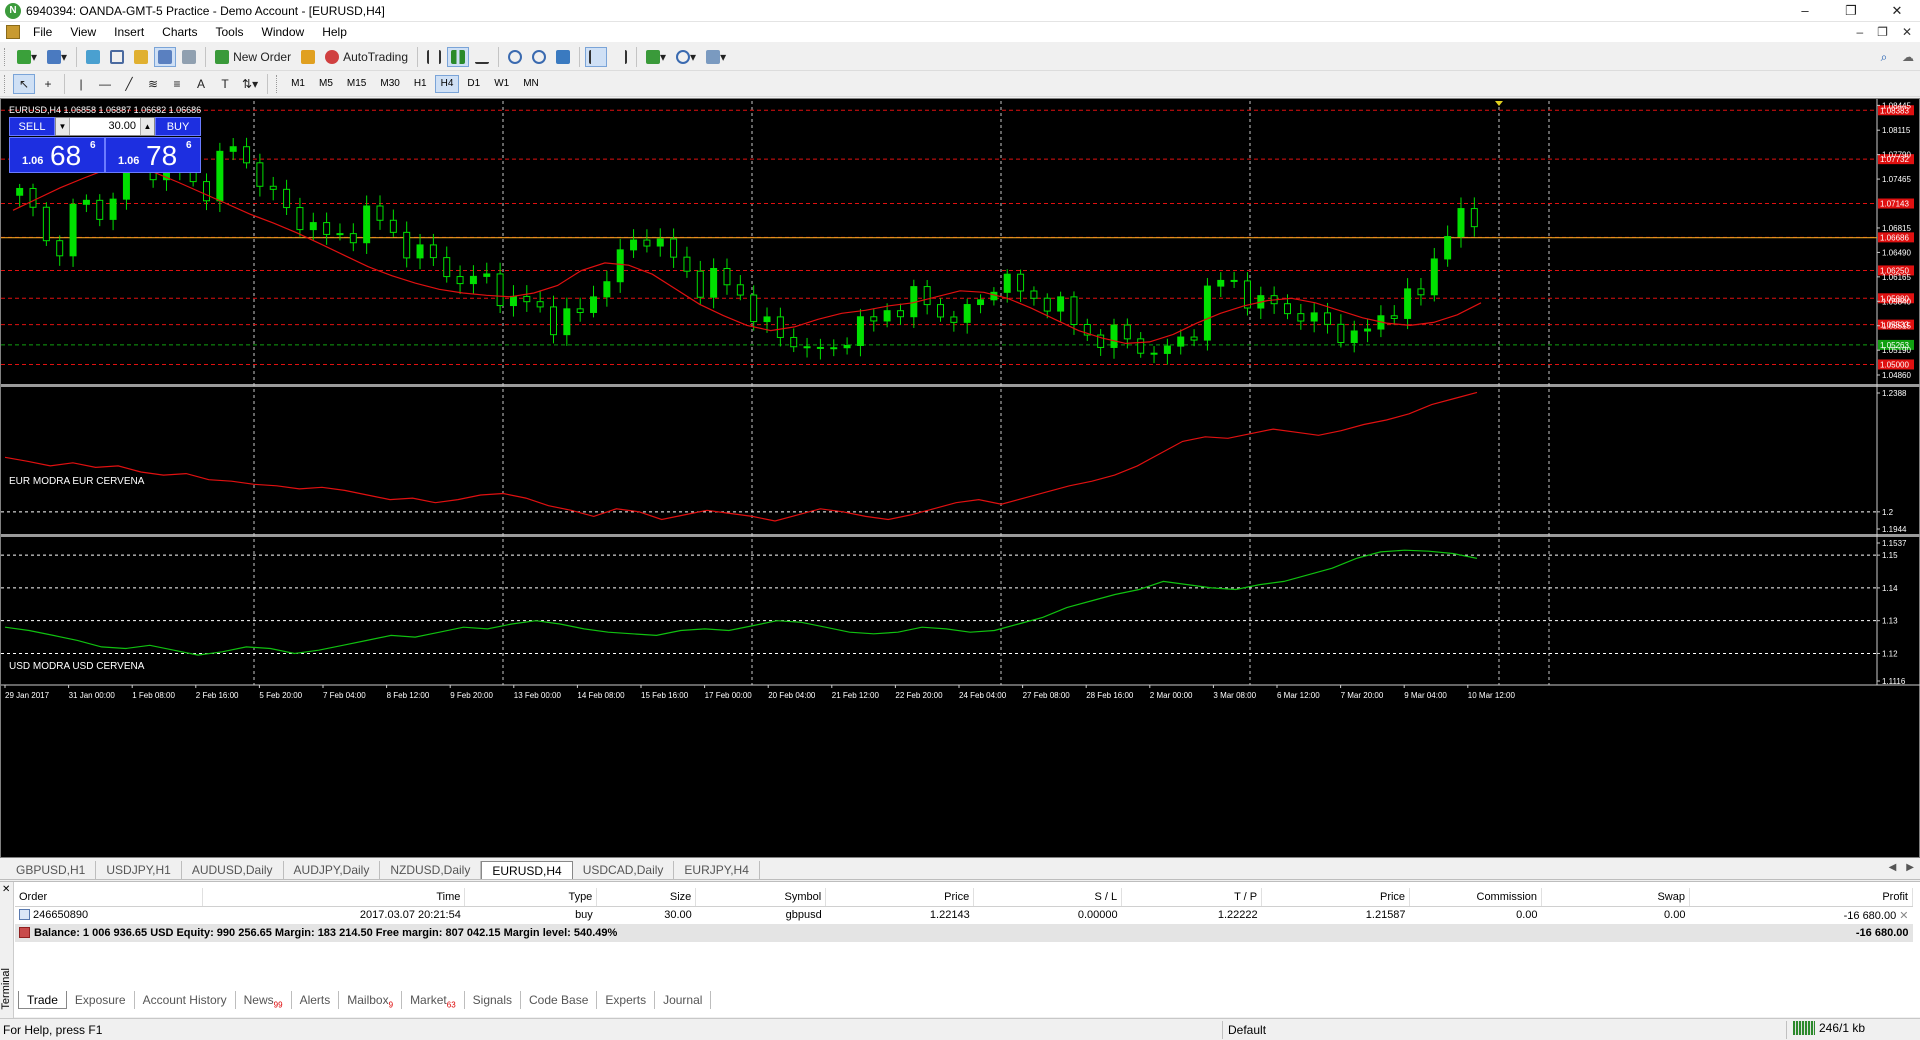 The height and width of the screenshot is (1040, 1920). Describe the element at coordinates (332, 869) in the screenshot. I see `chart-tab-audjpy: AUDJPY,Daily` at that location.